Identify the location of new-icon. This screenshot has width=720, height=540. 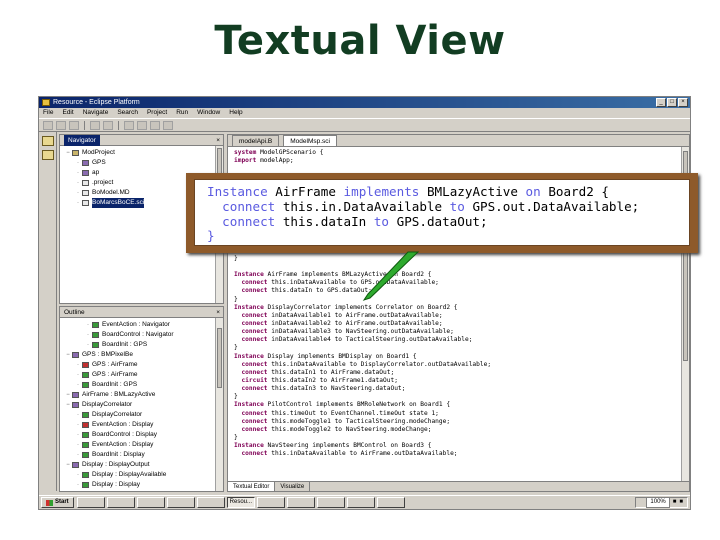
(48, 125).